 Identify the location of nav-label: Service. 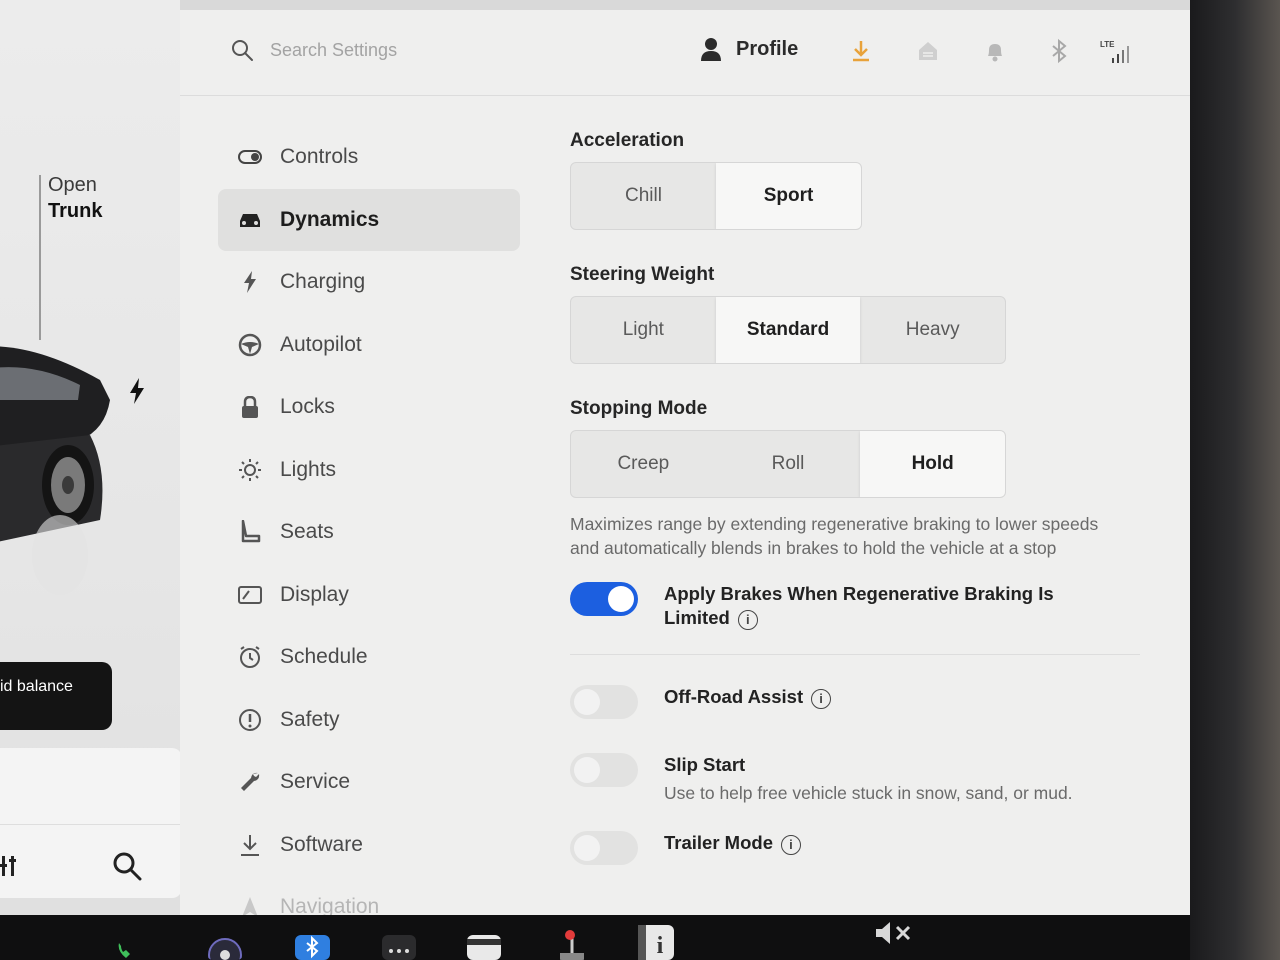
(315, 782).